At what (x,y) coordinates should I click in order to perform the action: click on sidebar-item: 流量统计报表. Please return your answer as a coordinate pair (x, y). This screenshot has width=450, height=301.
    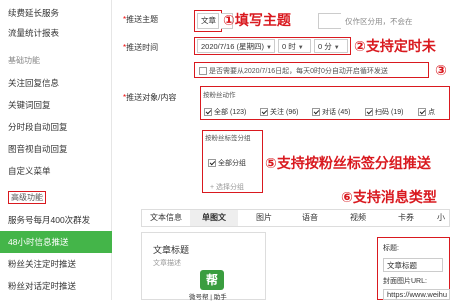
    Looking at the image, I should click on (56, 33).